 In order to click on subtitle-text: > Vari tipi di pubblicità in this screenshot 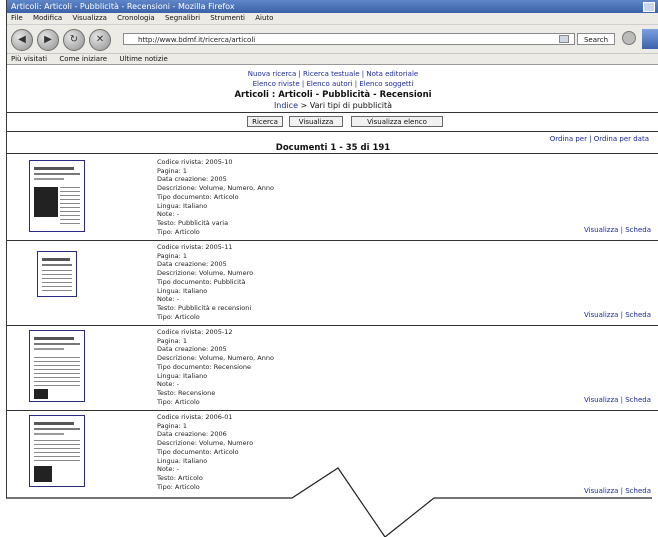, I will do `click(345, 105)`.